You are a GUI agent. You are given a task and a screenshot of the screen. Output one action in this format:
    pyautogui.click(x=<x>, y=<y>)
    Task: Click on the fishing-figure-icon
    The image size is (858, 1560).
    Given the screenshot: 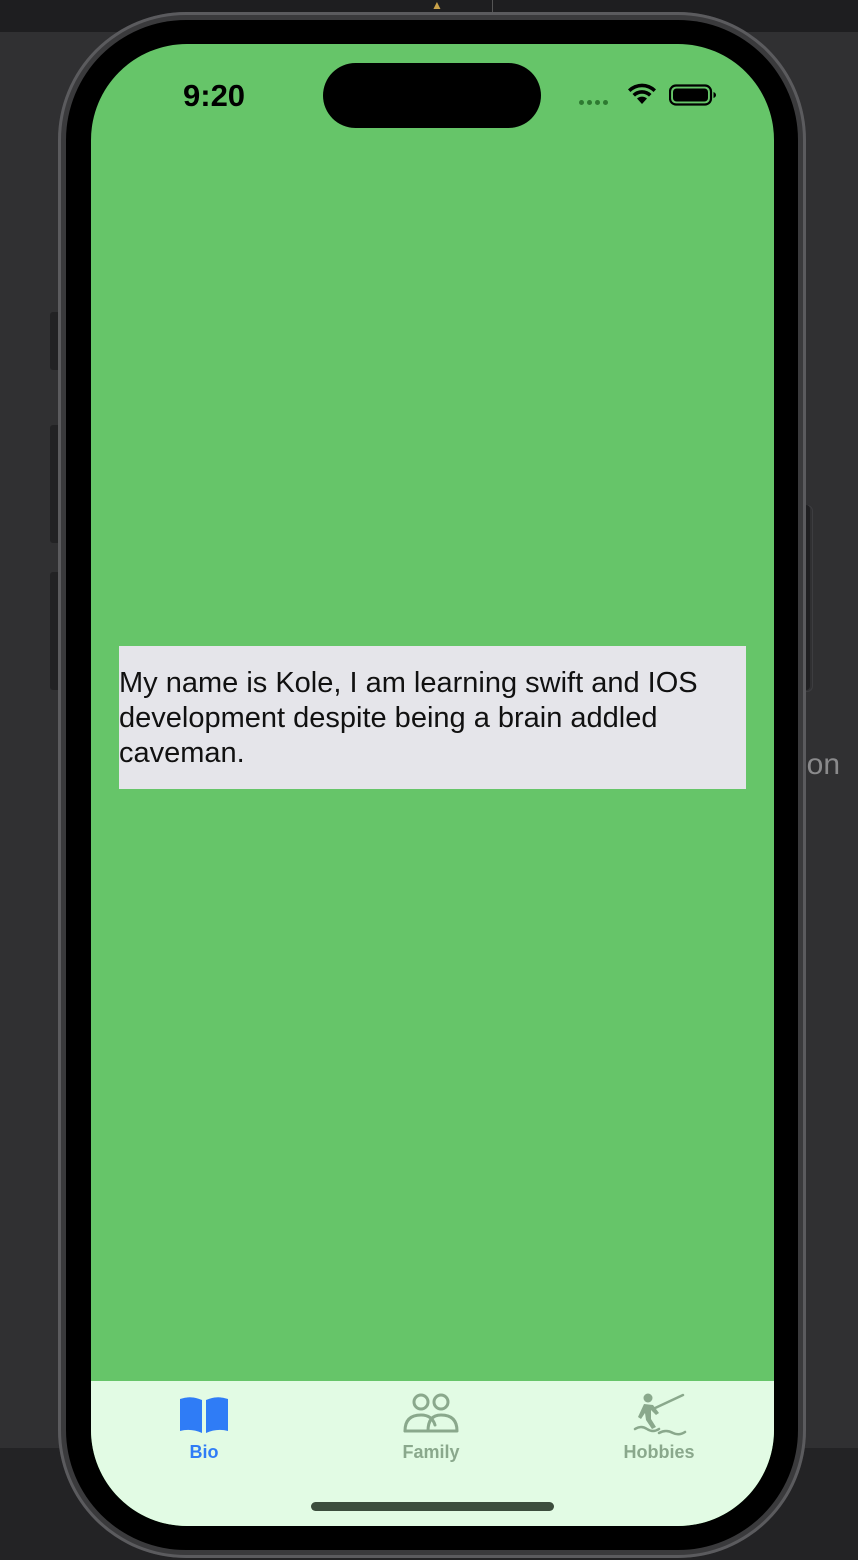 What is the action you would take?
    pyautogui.click(x=660, y=1414)
    